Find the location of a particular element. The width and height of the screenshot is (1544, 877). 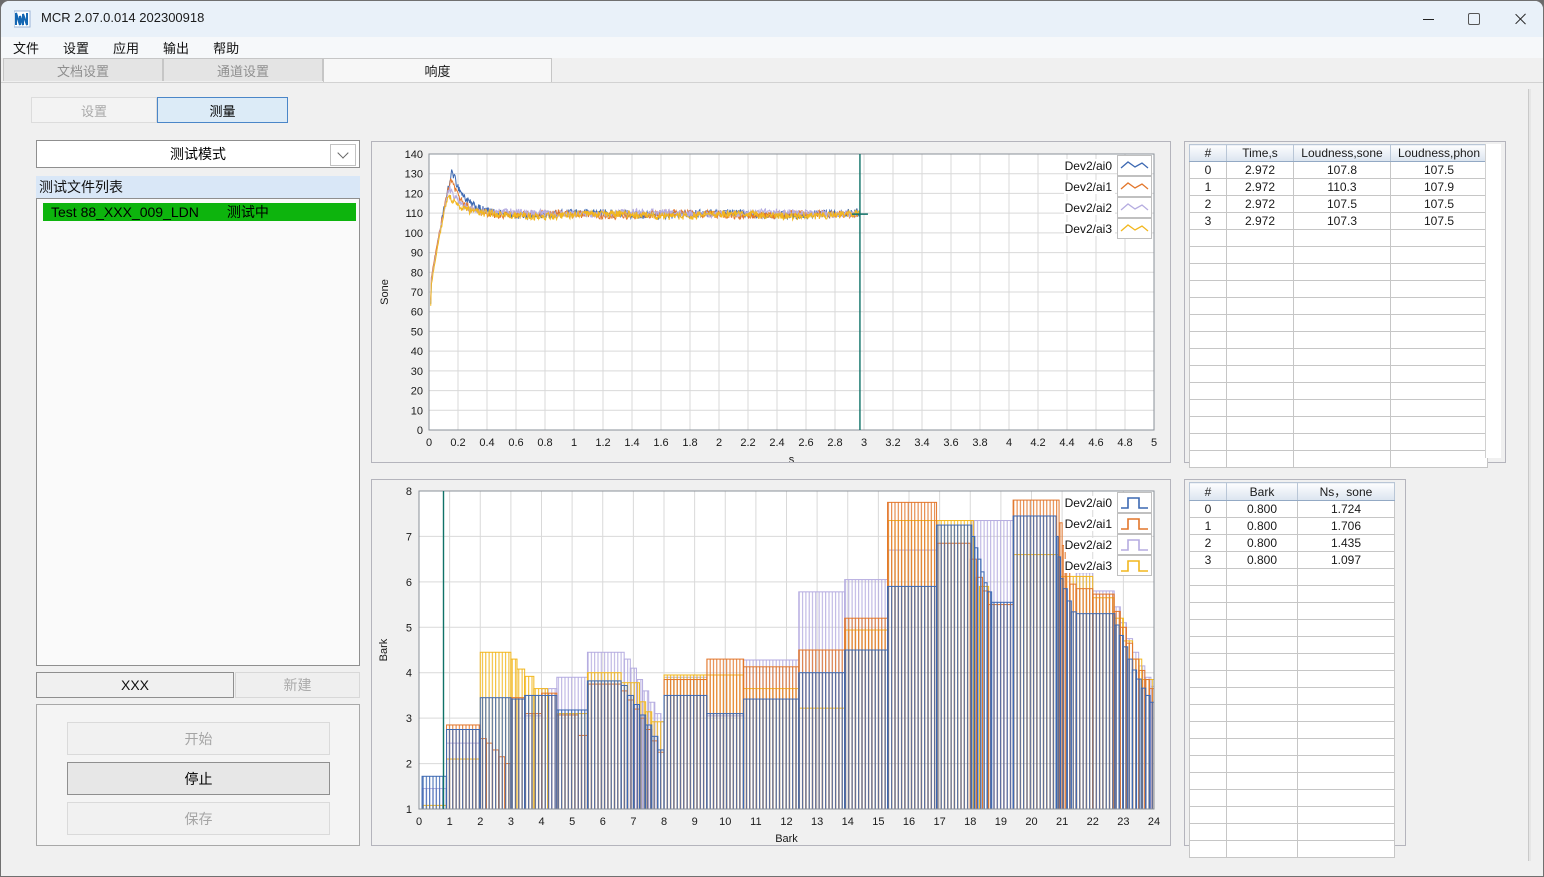

column-header: Loudness,sone is located at coordinates (1342, 153).